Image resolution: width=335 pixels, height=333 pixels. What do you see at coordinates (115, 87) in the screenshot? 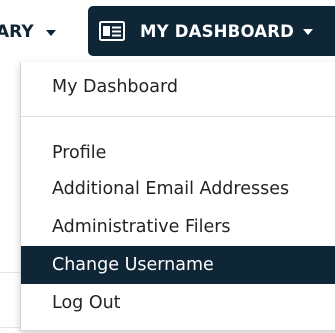
I see `menu-item-label: My Dashboard` at bounding box center [115, 87].